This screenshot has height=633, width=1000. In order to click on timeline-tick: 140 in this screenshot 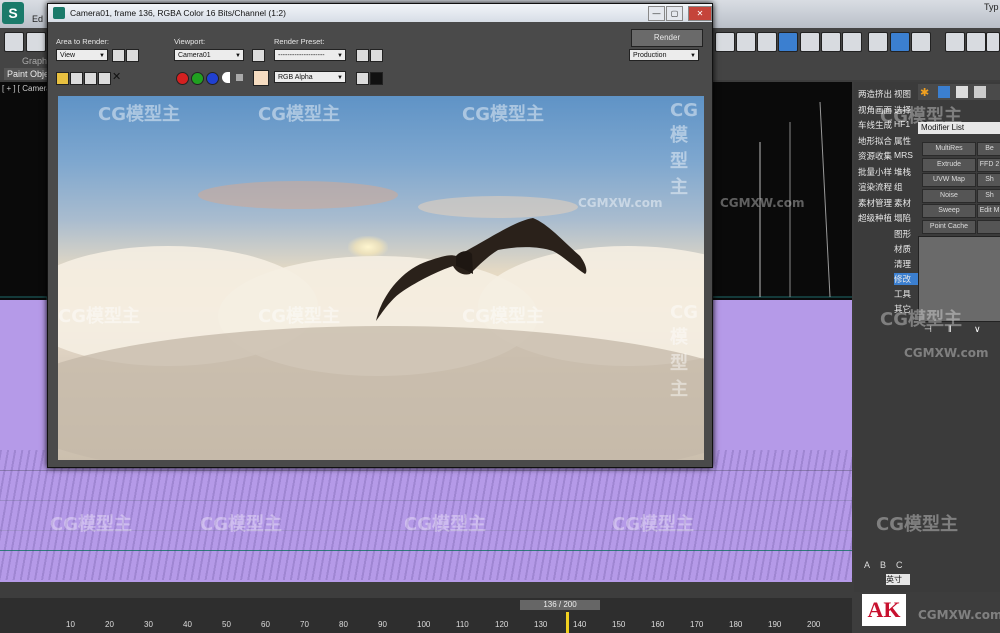, I will do `click(580, 624)`.